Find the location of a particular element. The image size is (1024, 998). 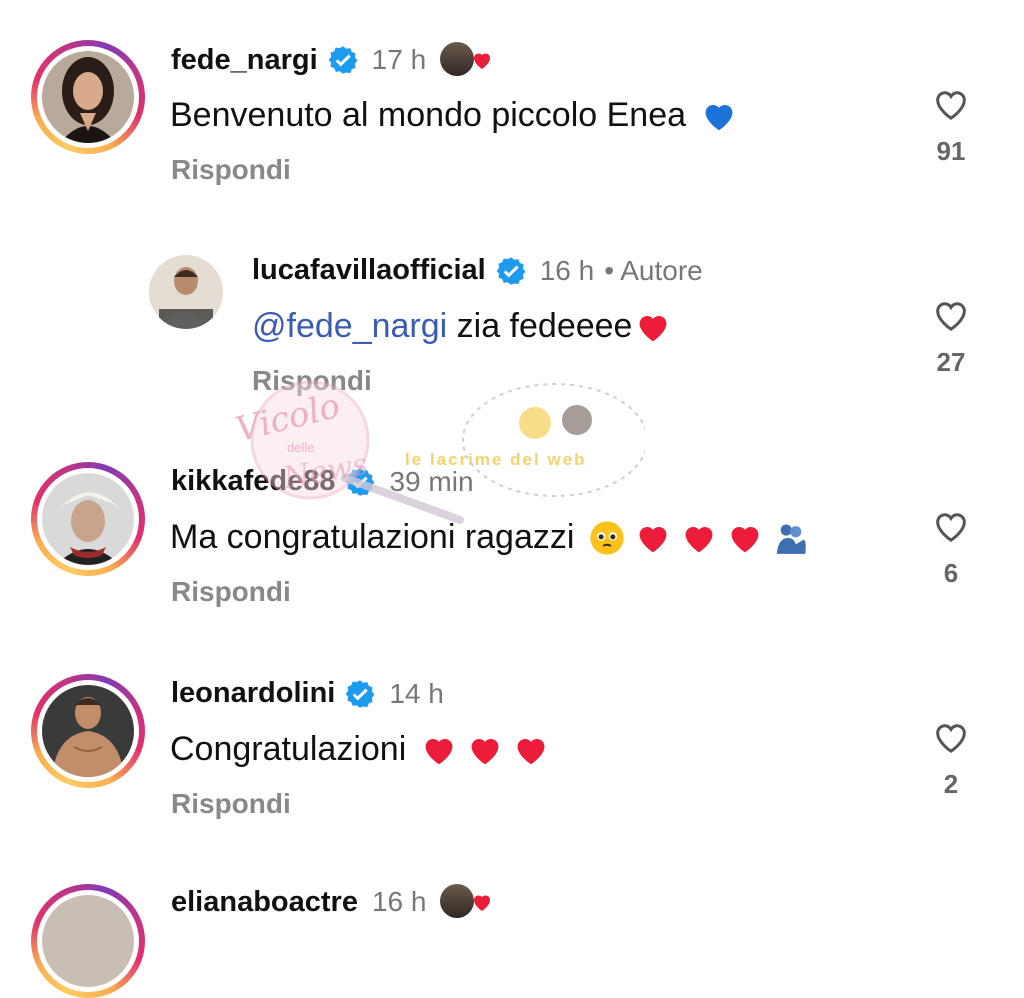

username: fede_nargi is located at coordinates (244, 60).